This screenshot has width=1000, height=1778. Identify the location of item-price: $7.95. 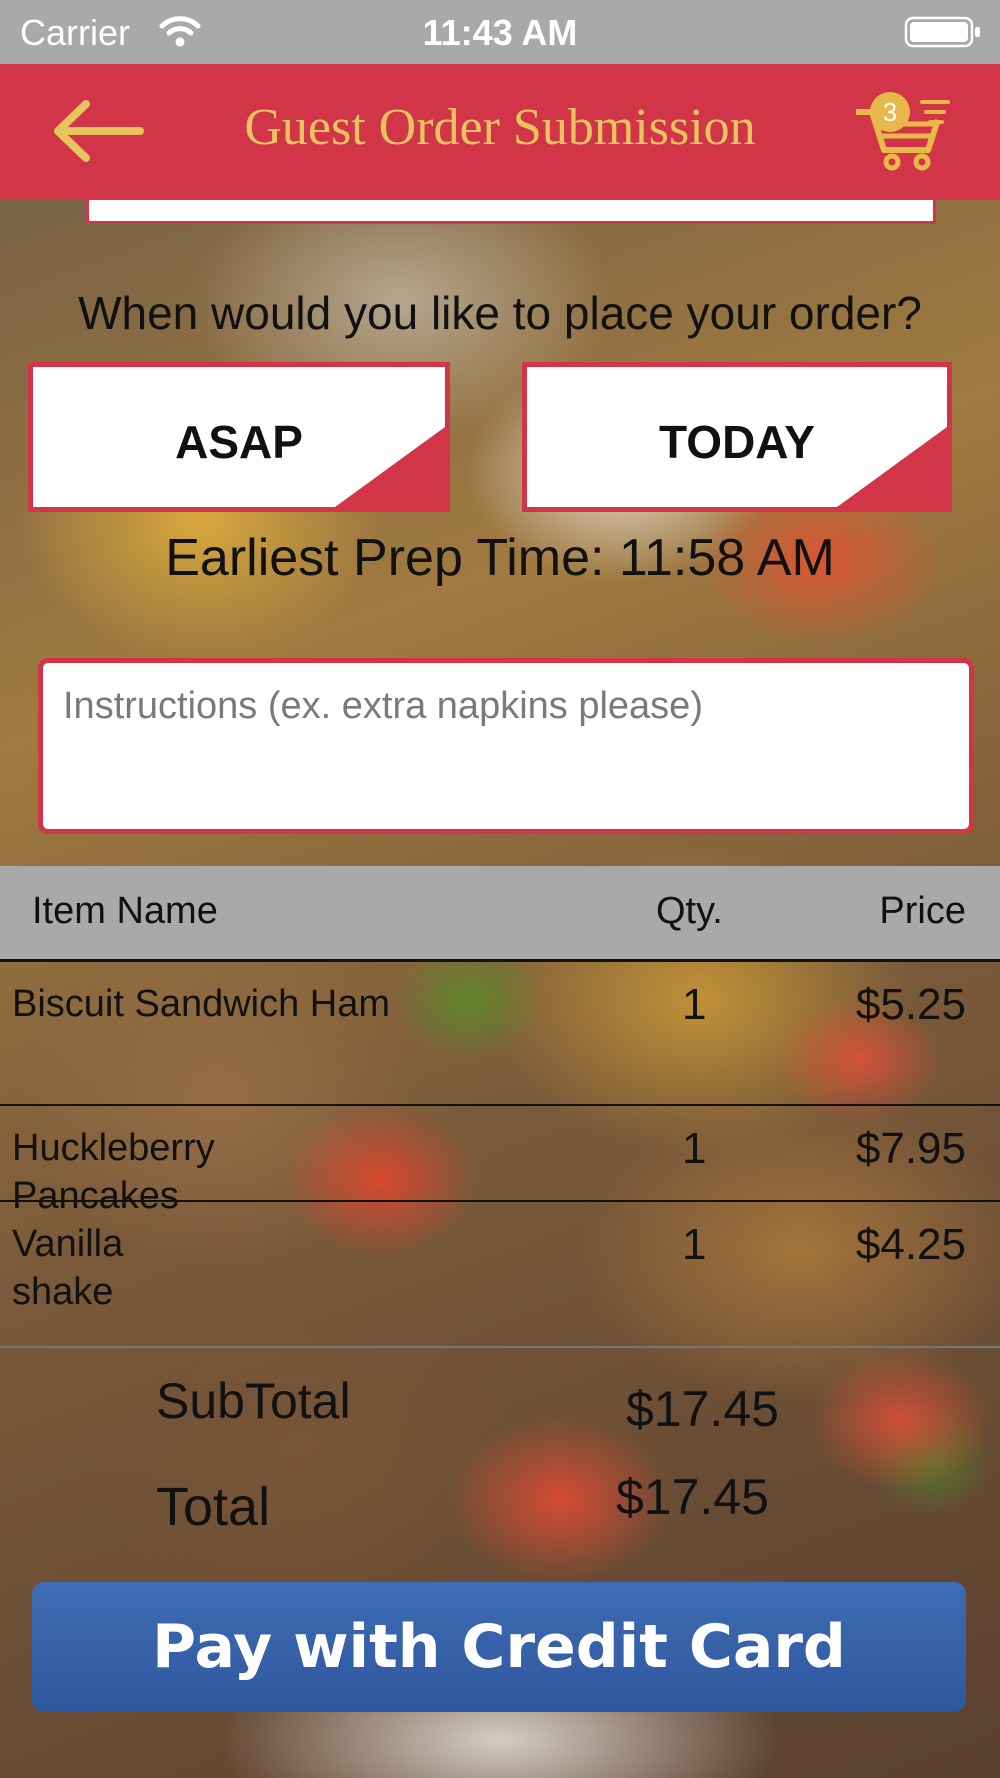
(910, 1148).